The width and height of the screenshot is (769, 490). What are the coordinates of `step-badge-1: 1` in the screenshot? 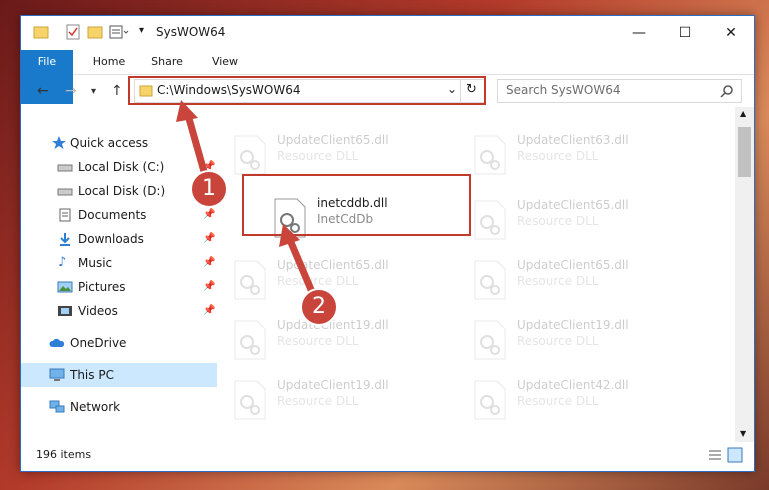 It's located at (209, 189).